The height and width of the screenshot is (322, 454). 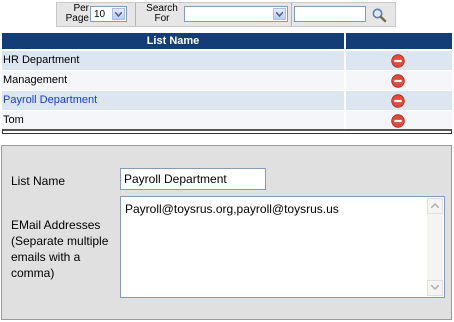 What do you see at coordinates (173, 41) in the screenshot?
I see `column-header-list-name: List Name` at bounding box center [173, 41].